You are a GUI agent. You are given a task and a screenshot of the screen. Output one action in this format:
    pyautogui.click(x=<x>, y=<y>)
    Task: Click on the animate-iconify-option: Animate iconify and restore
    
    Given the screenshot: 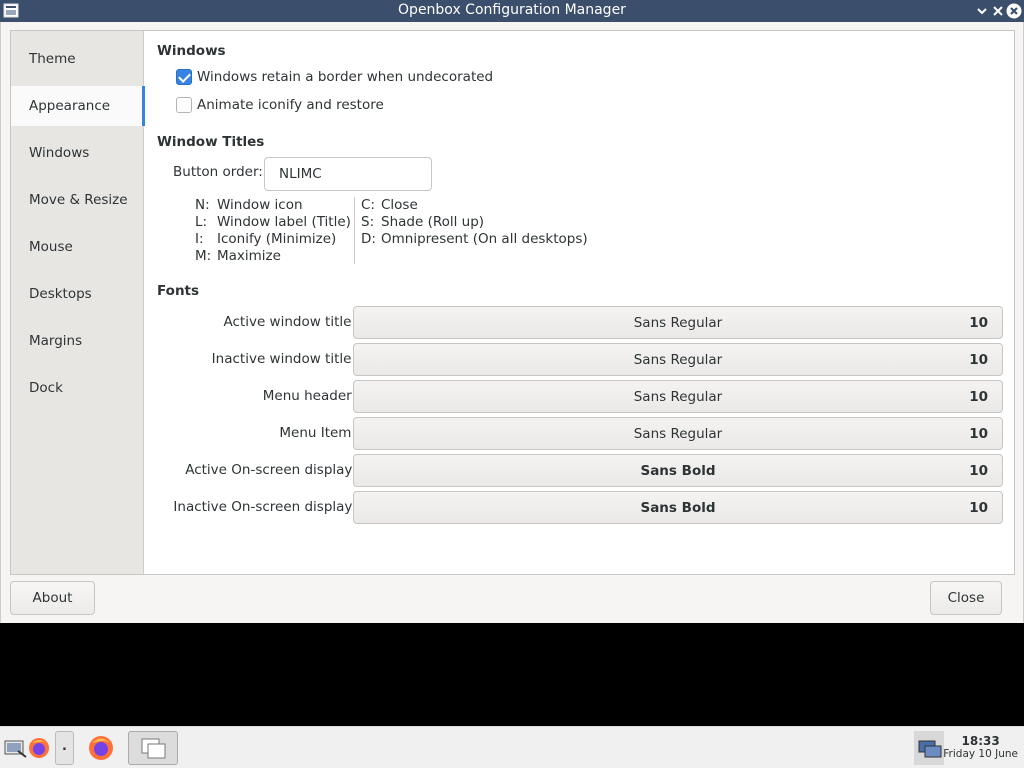 What is the action you would take?
    pyautogui.click(x=280, y=105)
    